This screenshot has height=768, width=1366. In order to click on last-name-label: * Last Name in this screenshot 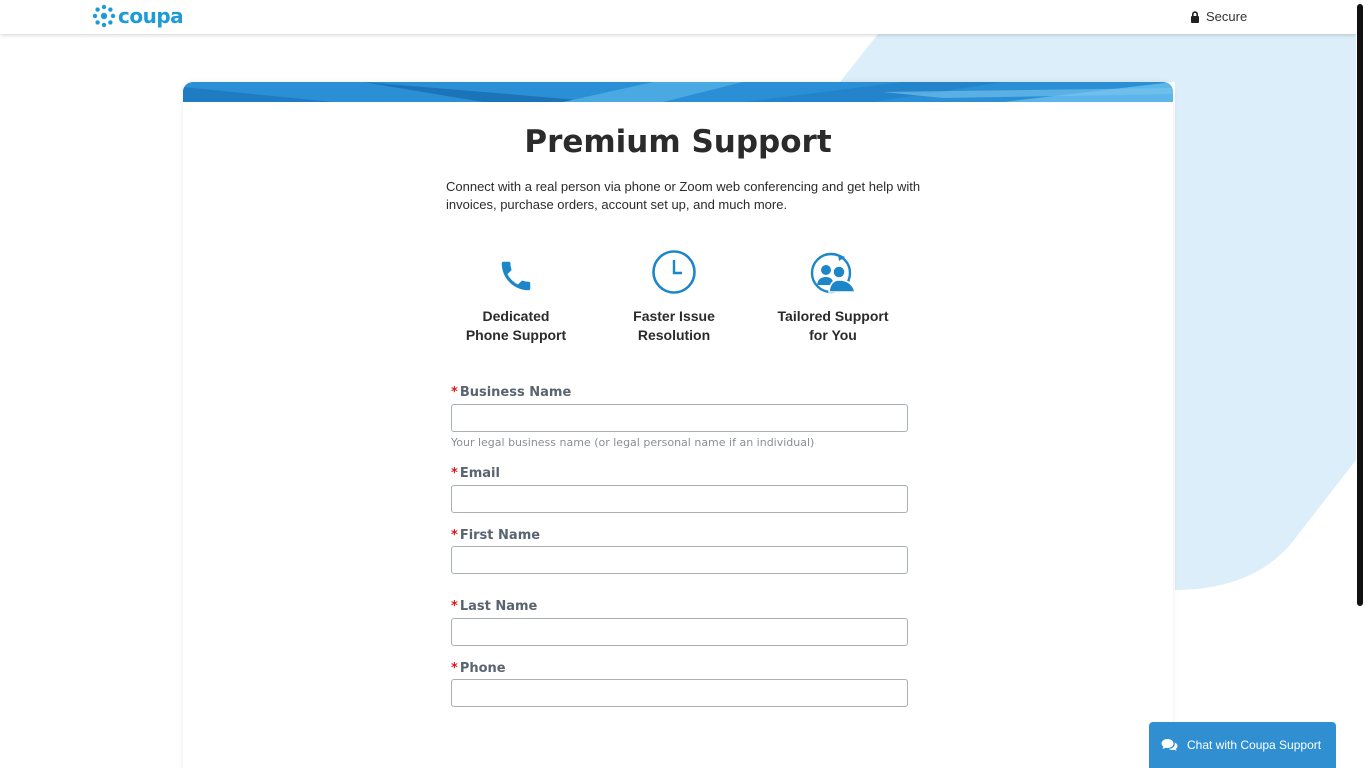, I will do `click(494, 606)`.